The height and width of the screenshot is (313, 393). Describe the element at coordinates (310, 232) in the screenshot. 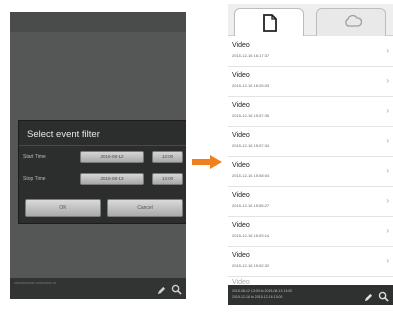

I see `list-item: Video 2015-12-16 15:53:14 ›` at that location.